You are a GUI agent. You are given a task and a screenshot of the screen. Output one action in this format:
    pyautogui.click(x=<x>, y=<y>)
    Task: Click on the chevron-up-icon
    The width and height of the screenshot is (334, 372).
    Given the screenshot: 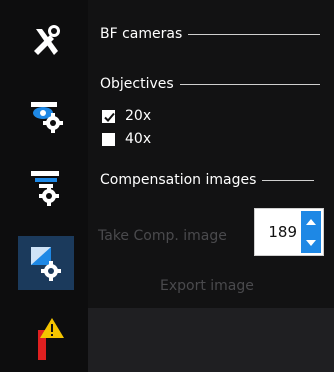 What is the action you would take?
    pyautogui.click(x=311, y=221)
    